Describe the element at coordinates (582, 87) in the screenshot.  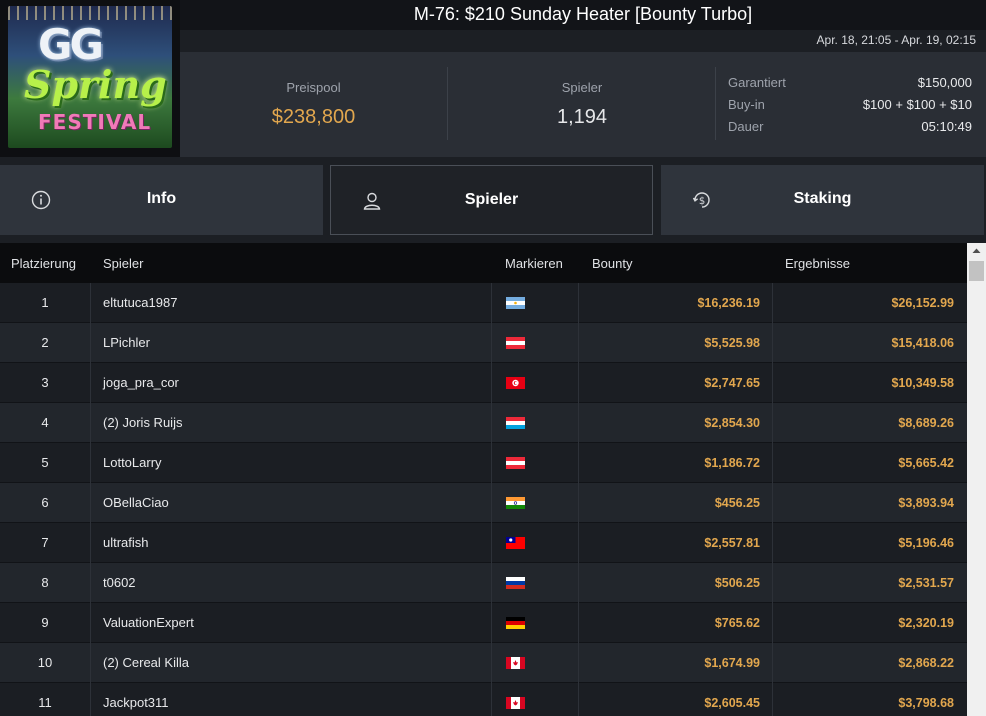
I see `players-label: Spieler` at that location.